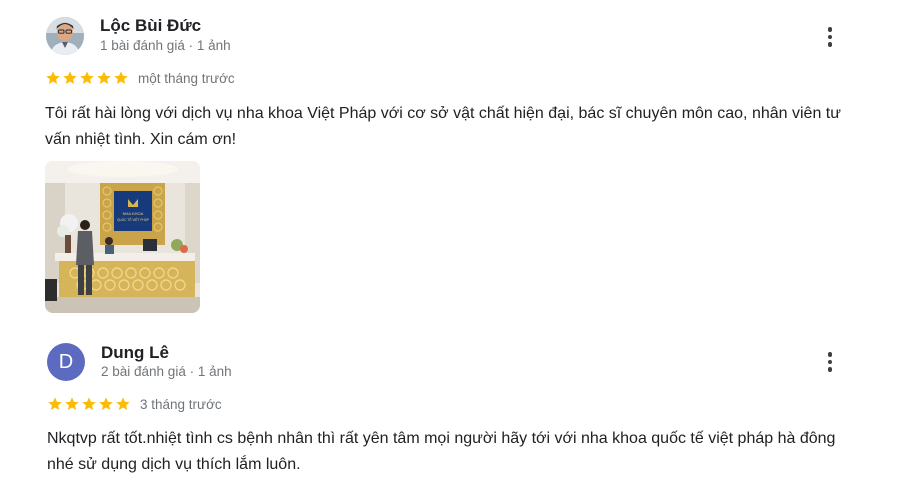 The height and width of the screenshot is (500, 900). I want to click on avatar-photo-image, so click(65, 36).